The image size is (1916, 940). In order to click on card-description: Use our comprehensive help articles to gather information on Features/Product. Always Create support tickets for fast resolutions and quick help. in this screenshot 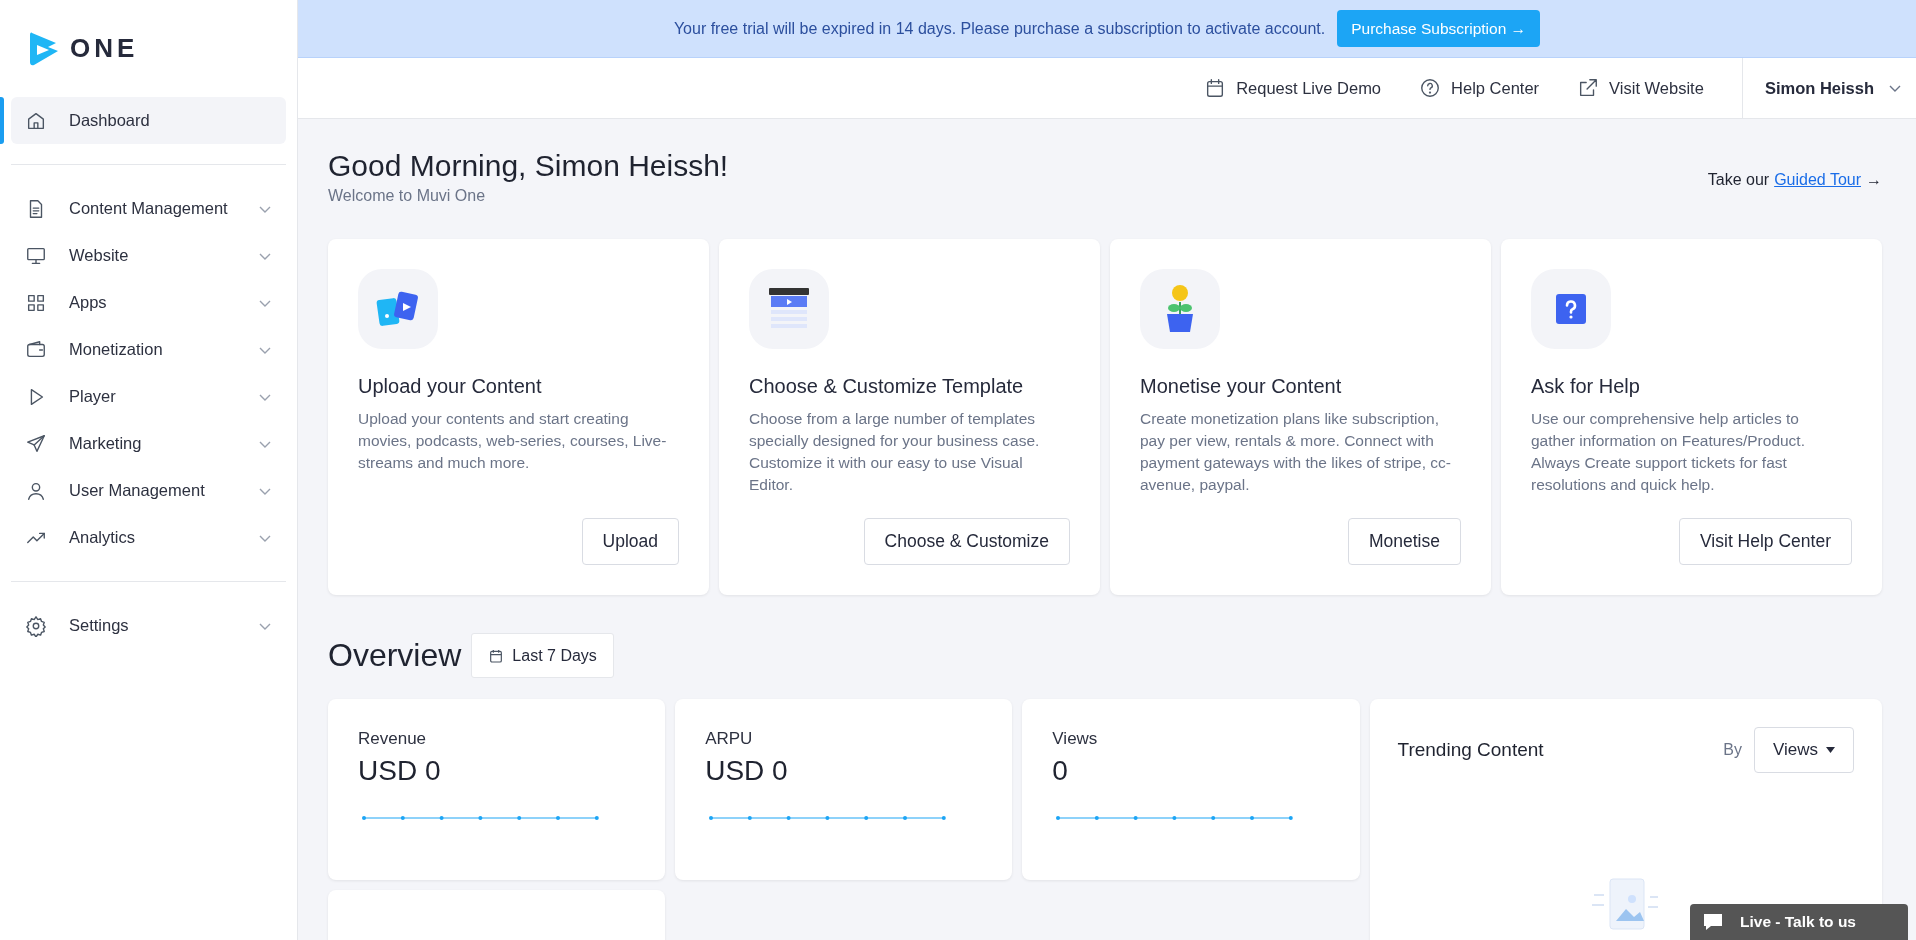, I will do `click(1668, 452)`.